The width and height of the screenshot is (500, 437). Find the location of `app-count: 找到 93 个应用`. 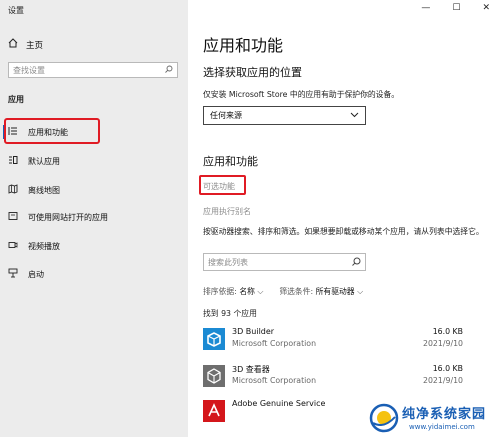

app-count: 找到 93 个应用 is located at coordinates (230, 313).